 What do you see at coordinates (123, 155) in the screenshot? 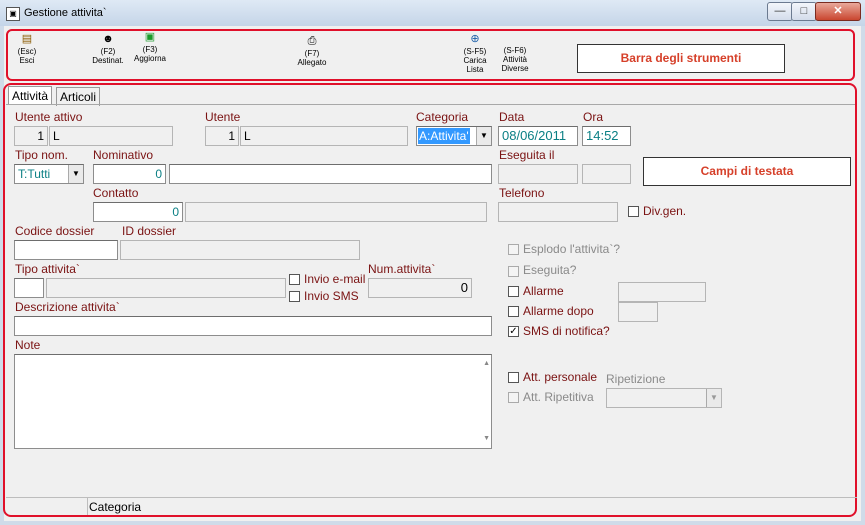
I see `nominative-label: Nominativo` at bounding box center [123, 155].